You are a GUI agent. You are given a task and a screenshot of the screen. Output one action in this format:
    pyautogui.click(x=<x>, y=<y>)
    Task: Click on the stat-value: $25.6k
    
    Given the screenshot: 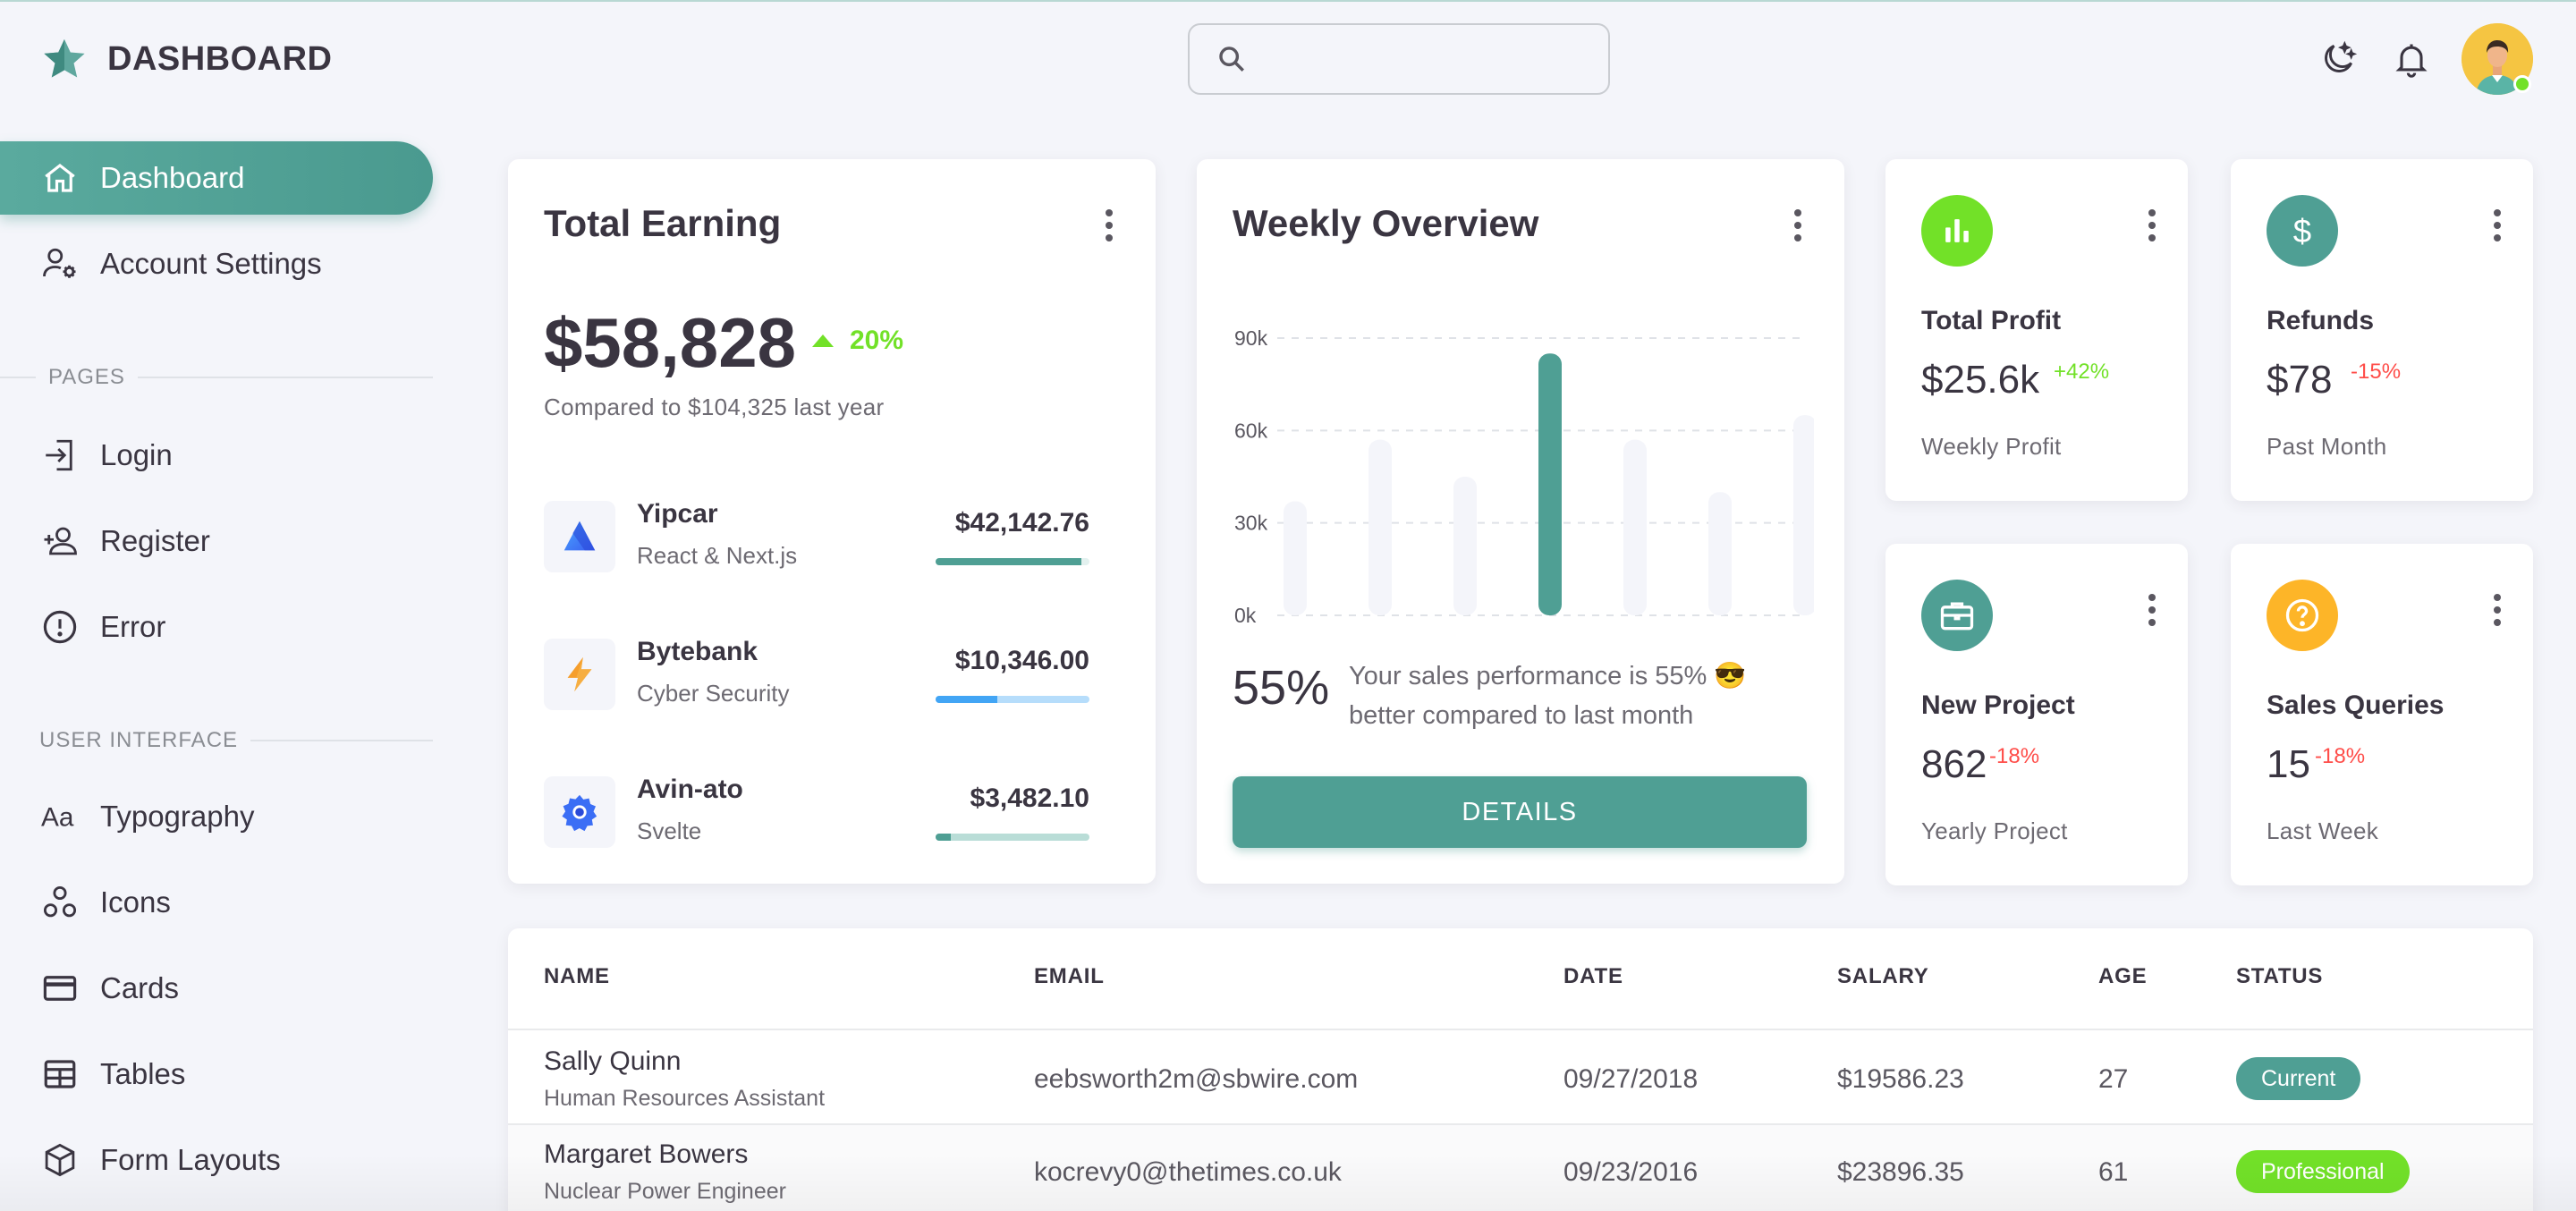 What is the action you would take?
    pyautogui.click(x=1980, y=380)
    